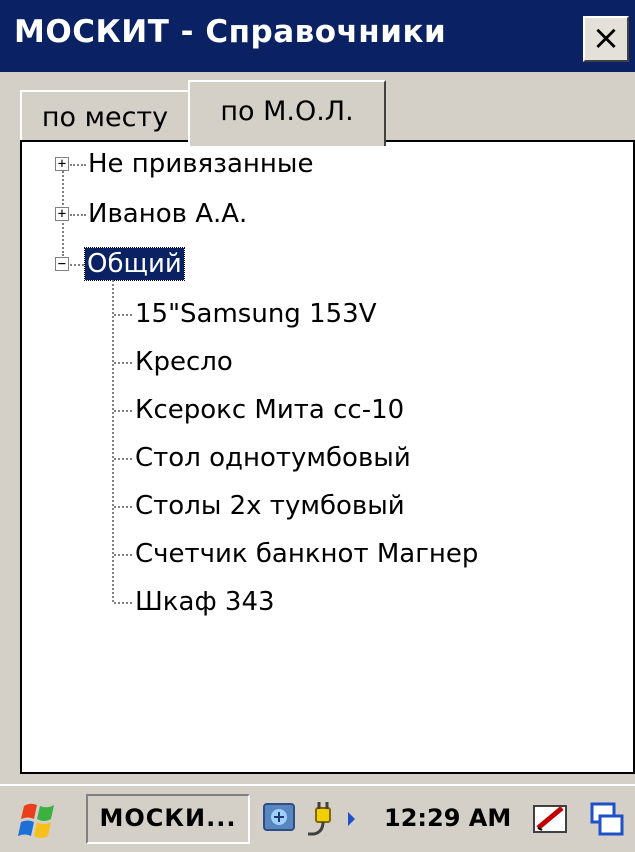 The height and width of the screenshot is (852, 635). I want to click on title-bar: МОСКИТ - Справочники ×, so click(317, 36).